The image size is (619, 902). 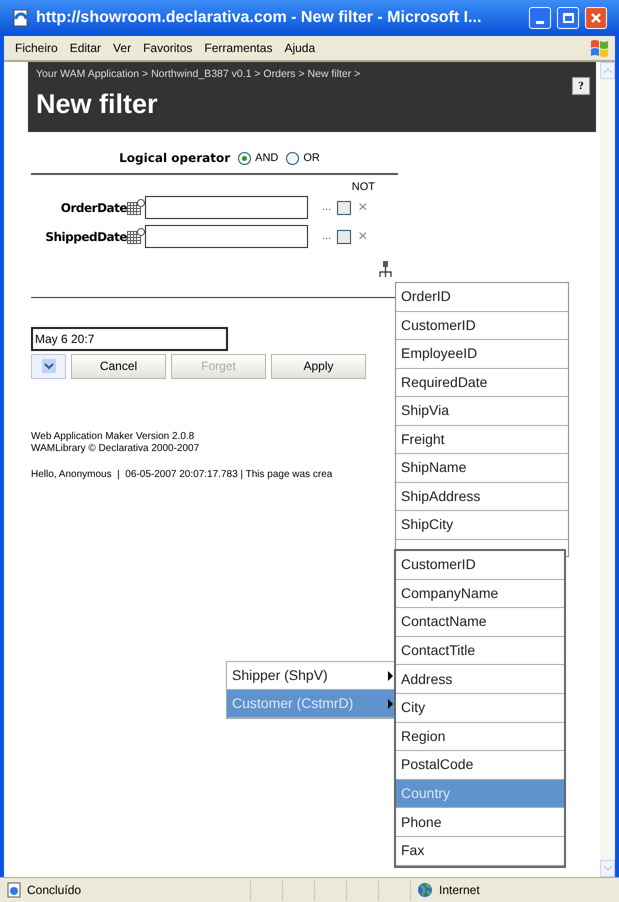 I want to click on security-zone: Internet, so click(x=459, y=890).